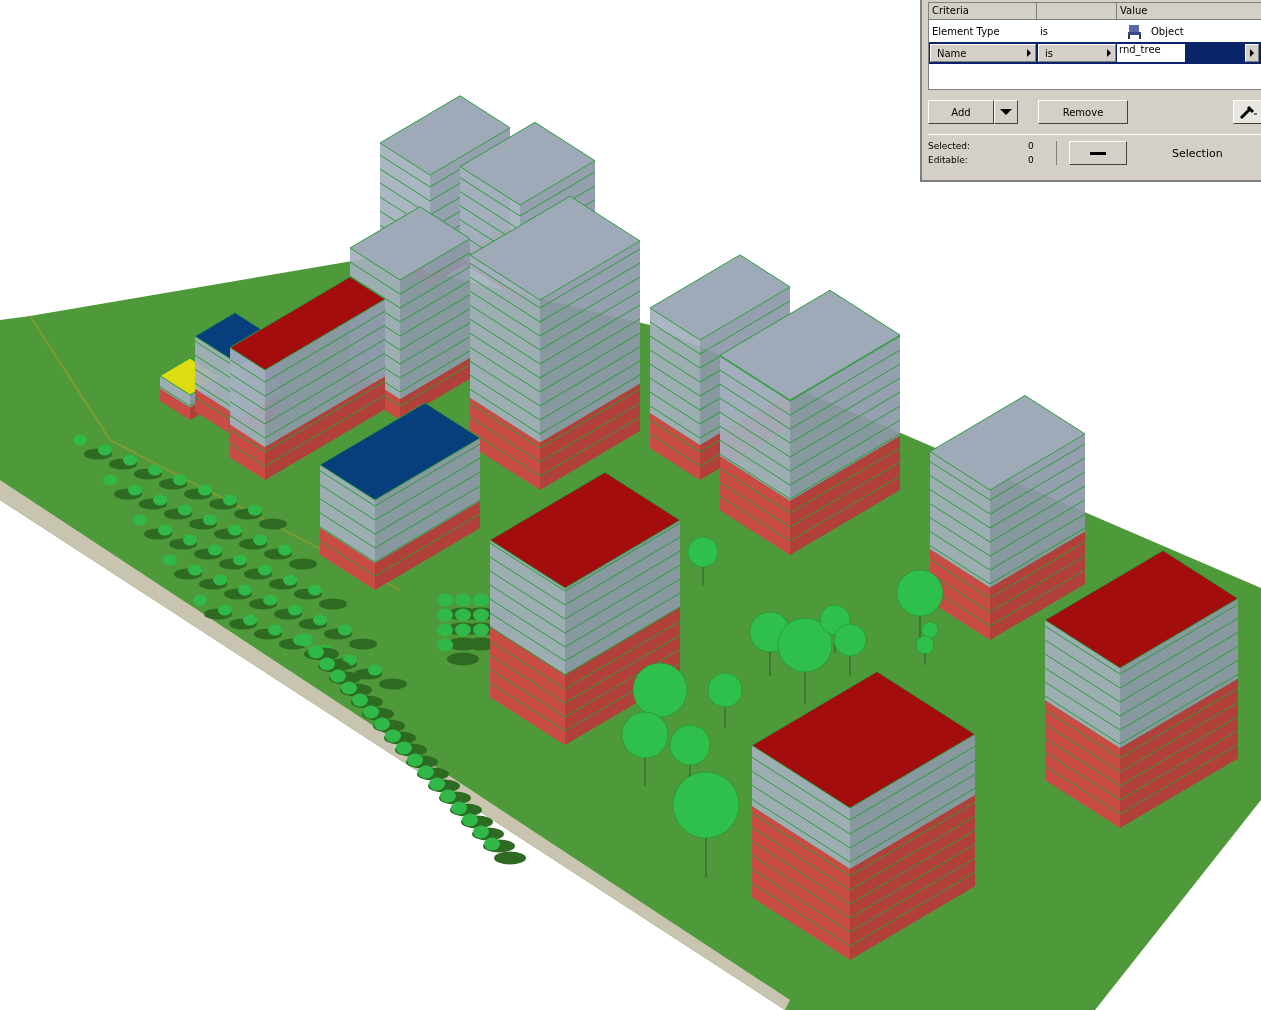 The width and height of the screenshot is (1261, 1010). I want to click on criterion-cell-text: Element Type, so click(966, 31).